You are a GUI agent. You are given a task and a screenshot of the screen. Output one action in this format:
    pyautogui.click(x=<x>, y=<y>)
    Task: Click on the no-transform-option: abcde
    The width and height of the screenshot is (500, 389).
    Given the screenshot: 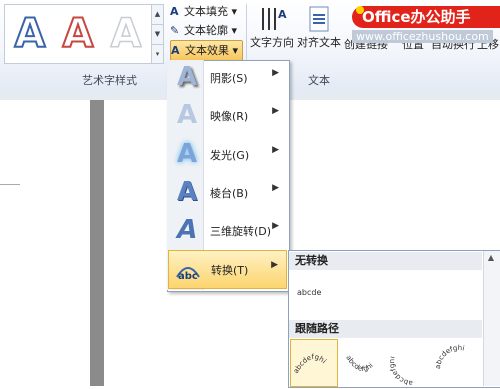 What is the action you would take?
    pyautogui.click(x=309, y=292)
    